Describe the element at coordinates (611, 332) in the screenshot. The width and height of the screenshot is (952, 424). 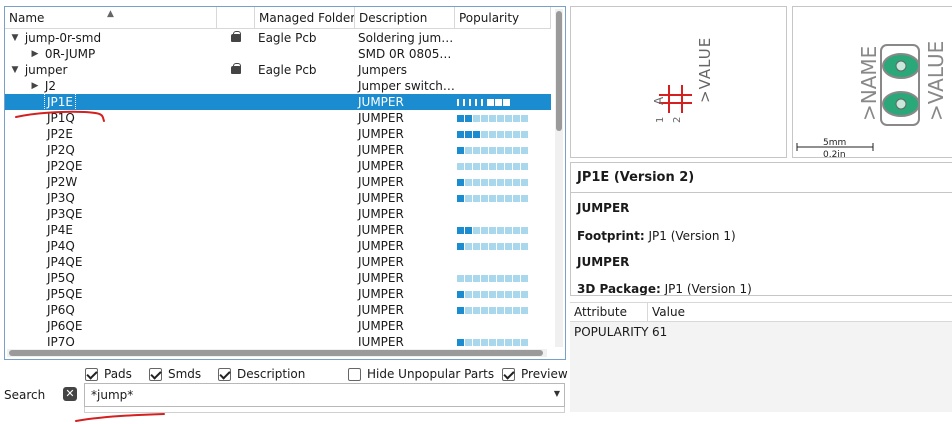
I see `attribute-name: POPULARITY` at that location.